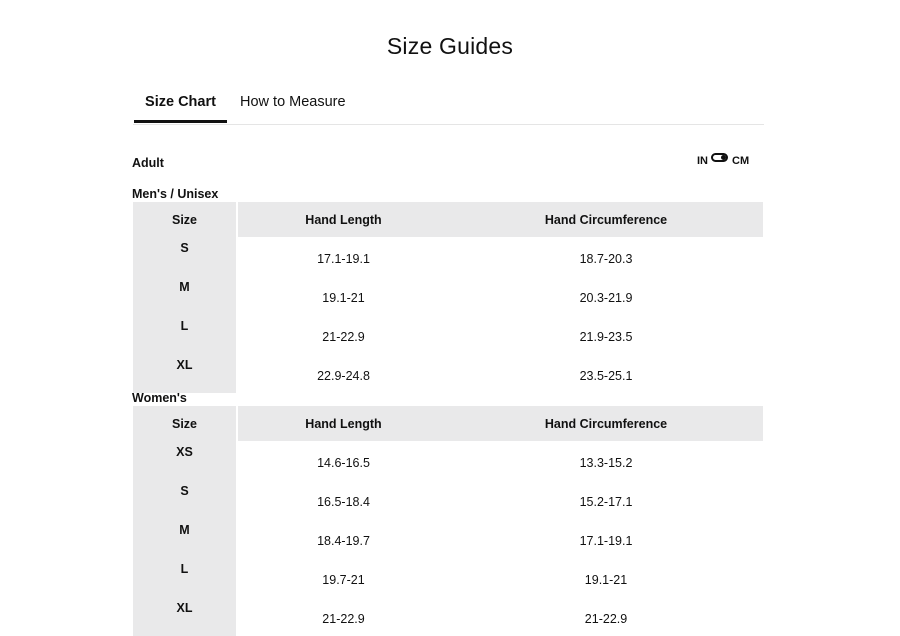 The width and height of the screenshot is (900, 636). What do you see at coordinates (448, 373) in the screenshot?
I see `table-row: XL 22.9-24.8 23.5-25.1` at bounding box center [448, 373].